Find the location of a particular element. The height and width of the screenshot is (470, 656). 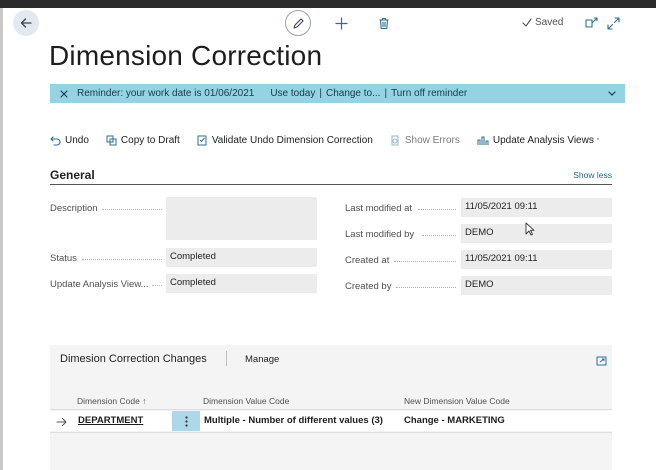

plus-icon is located at coordinates (341, 23).